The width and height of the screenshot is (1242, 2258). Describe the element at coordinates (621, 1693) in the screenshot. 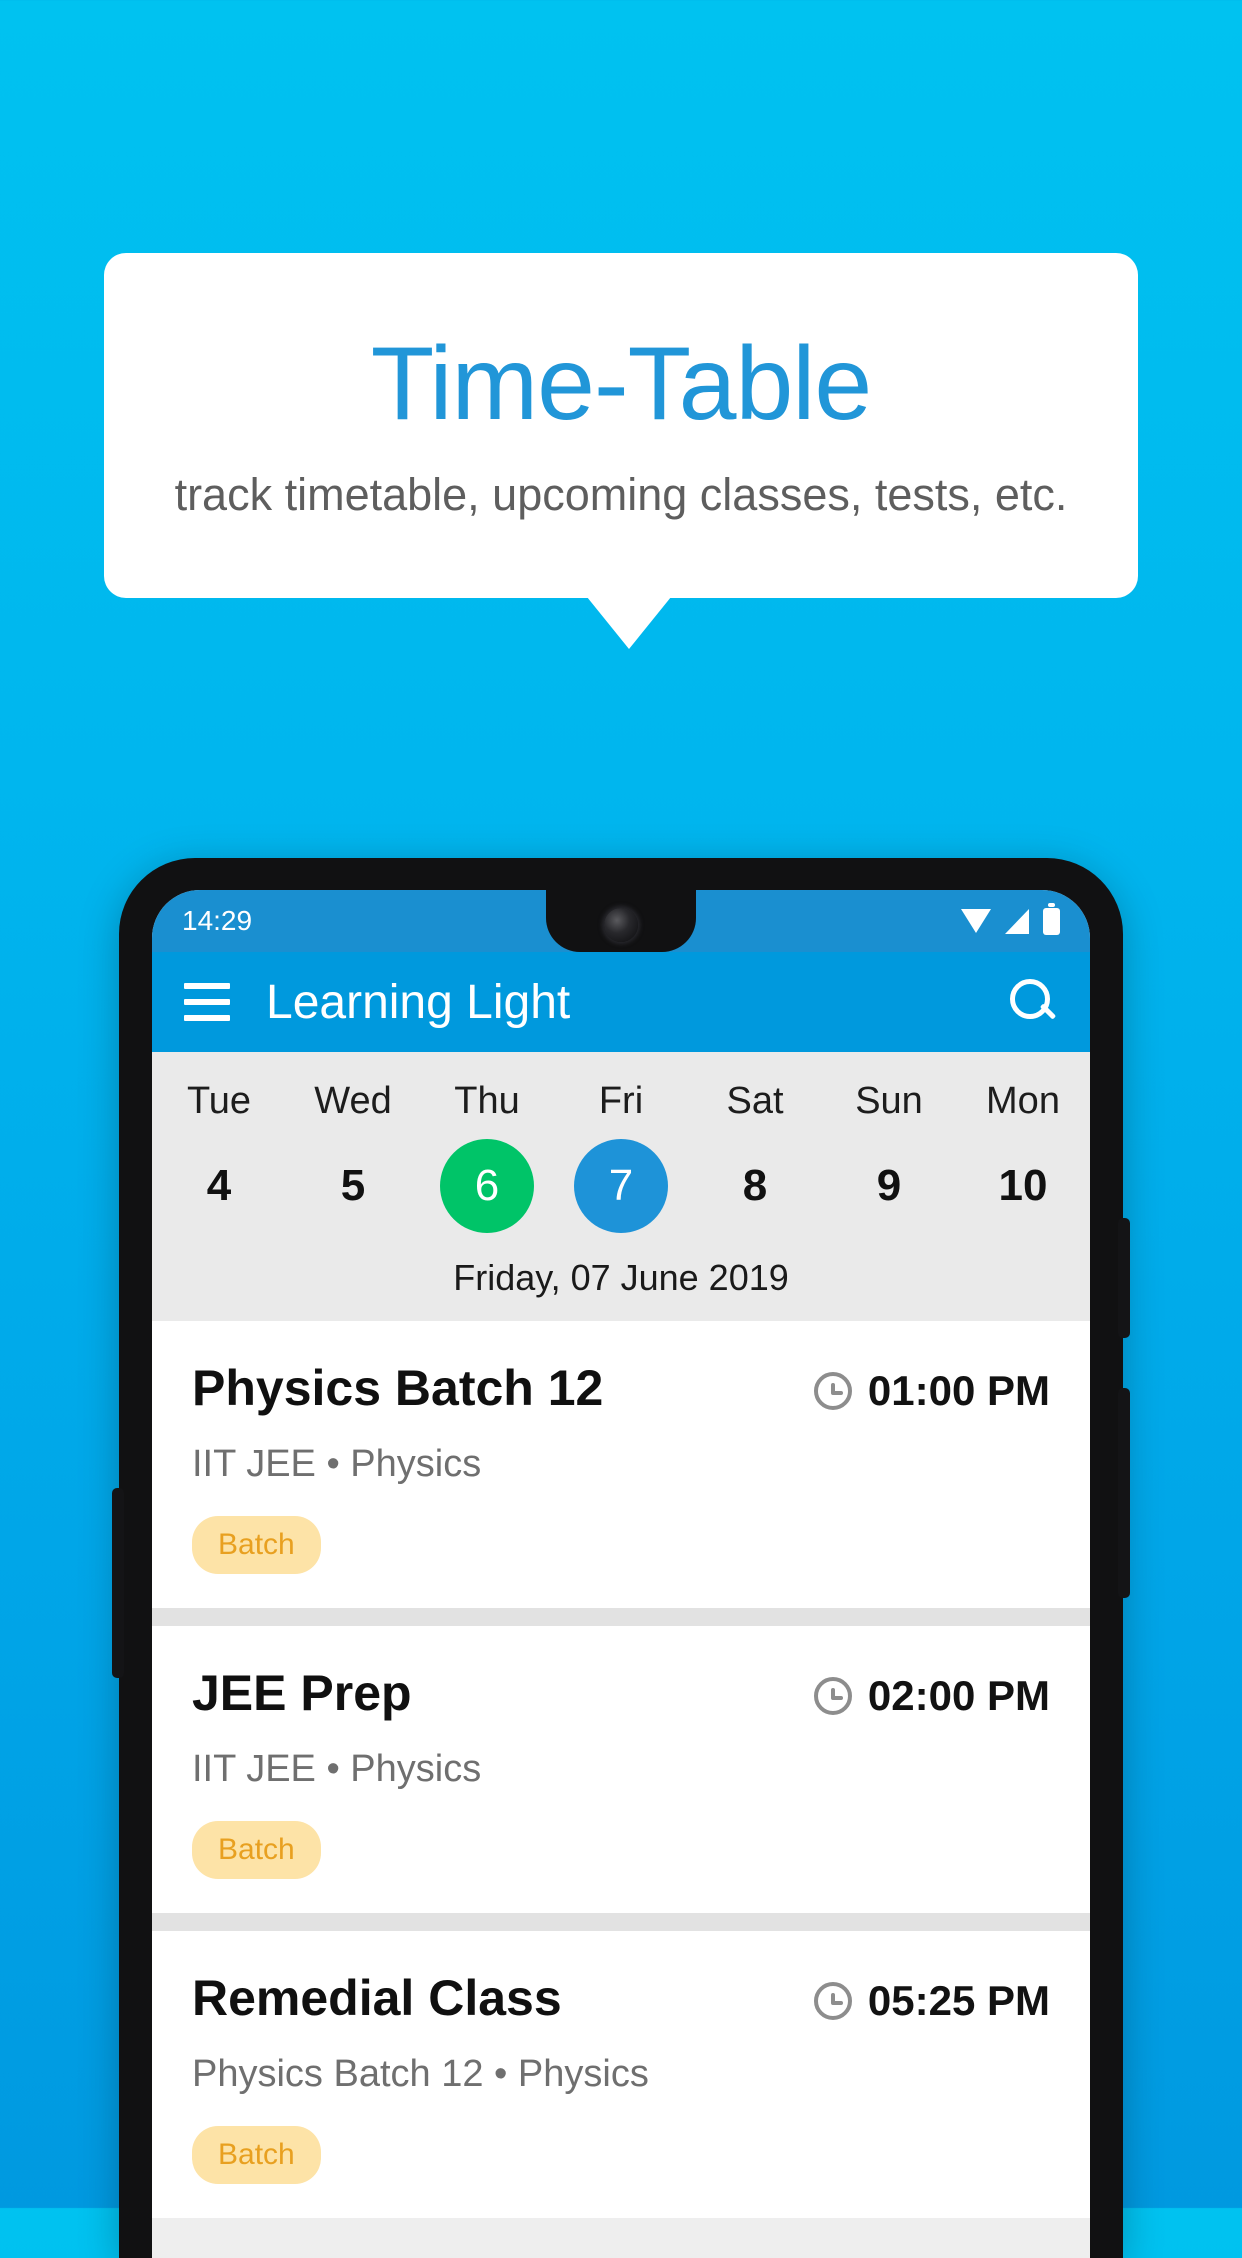

I see `card-header: JEE Prep 02:00 PM` at that location.